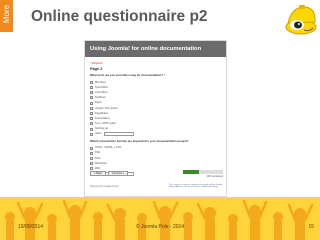 The height and width of the screenshot is (240, 320). I want to click on option-label: DOC, so click(98, 158).